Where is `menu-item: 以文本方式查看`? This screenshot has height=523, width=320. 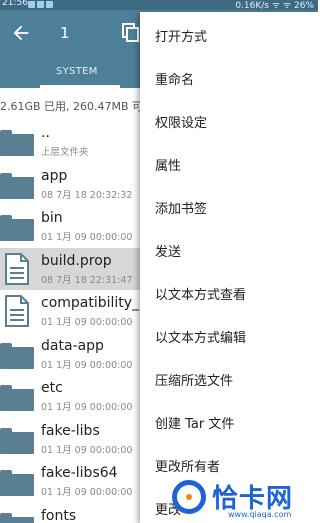 menu-item: 以文本方式查看 is located at coordinates (200, 293).